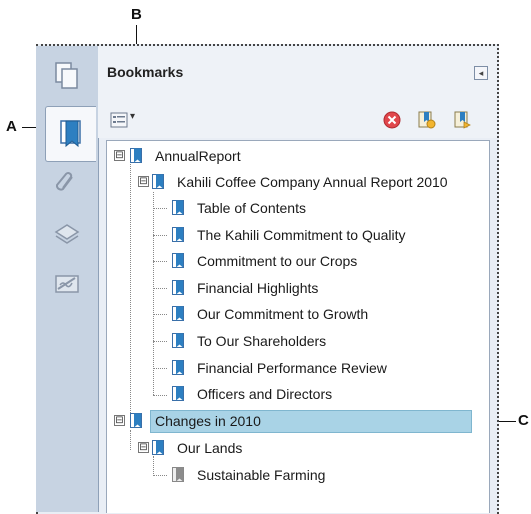 The width and height of the screenshot is (531, 514). What do you see at coordinates (523, 420) in the screenshot?
I see `callout-c-label: C` at bounding box center [523, 420].